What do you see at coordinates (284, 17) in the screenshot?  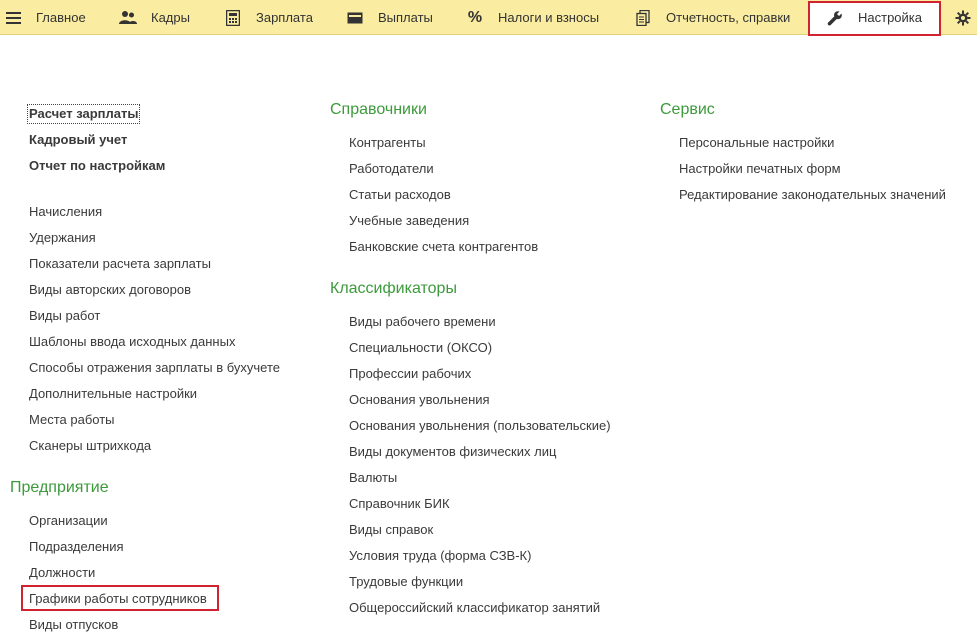 I see `tab-label: Зарплата` at bounding box center [284, 17].